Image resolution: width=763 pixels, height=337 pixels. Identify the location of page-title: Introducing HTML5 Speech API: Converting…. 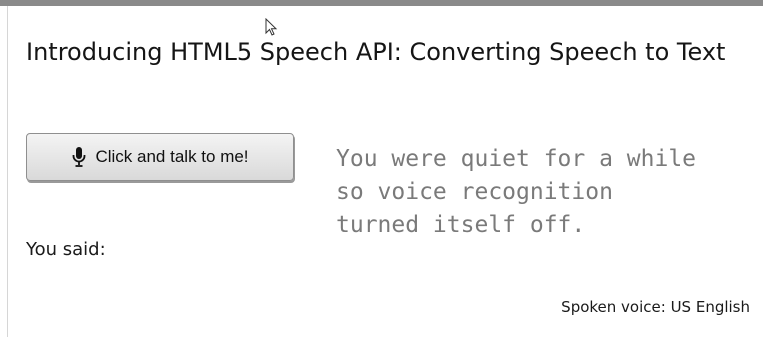
(376, 52).